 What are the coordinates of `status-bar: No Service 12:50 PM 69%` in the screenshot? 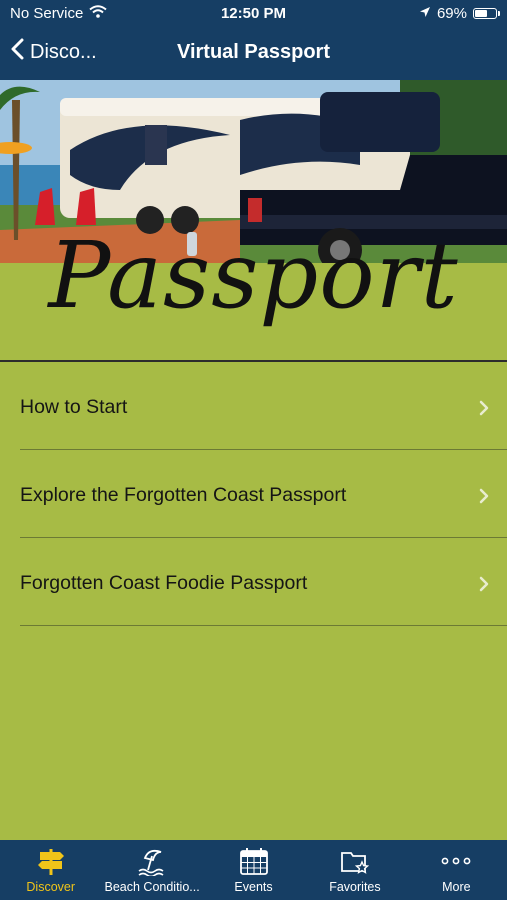 It's located at (253, 14).